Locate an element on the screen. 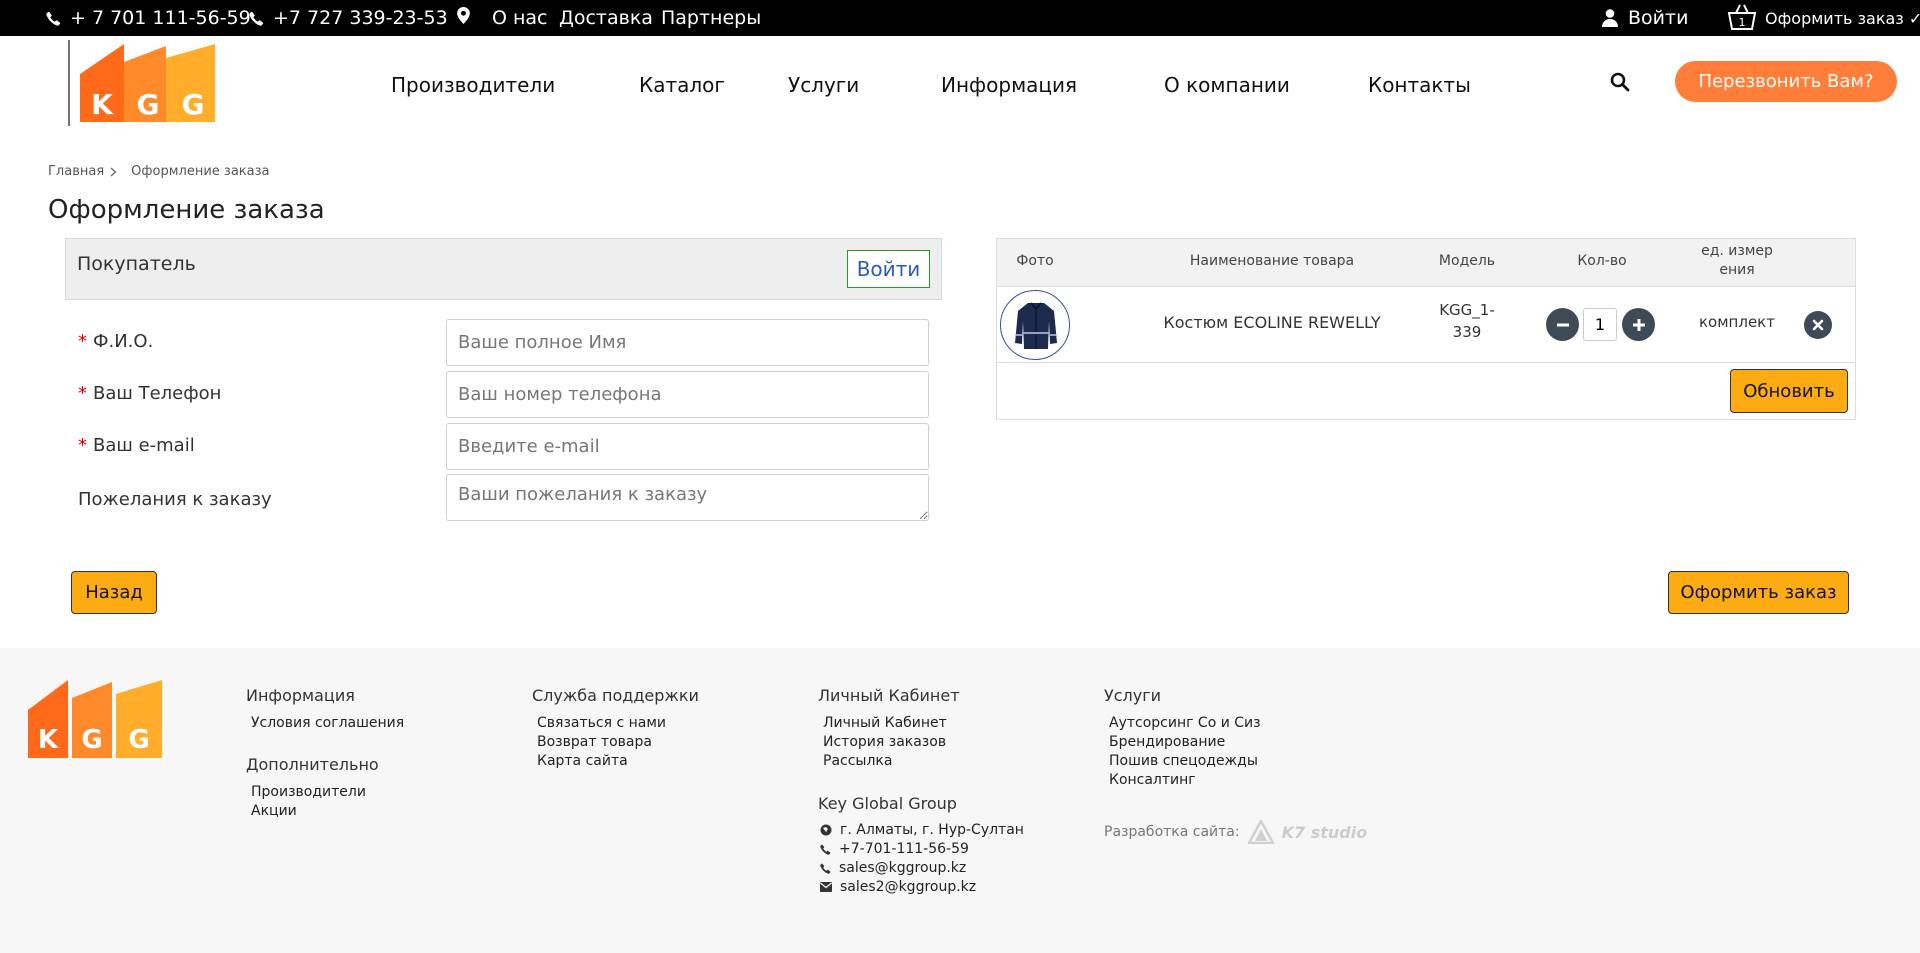 The image size is (1920, 953). callback-button: Перезвонить Вам? is located at coordinates (1786, 81).